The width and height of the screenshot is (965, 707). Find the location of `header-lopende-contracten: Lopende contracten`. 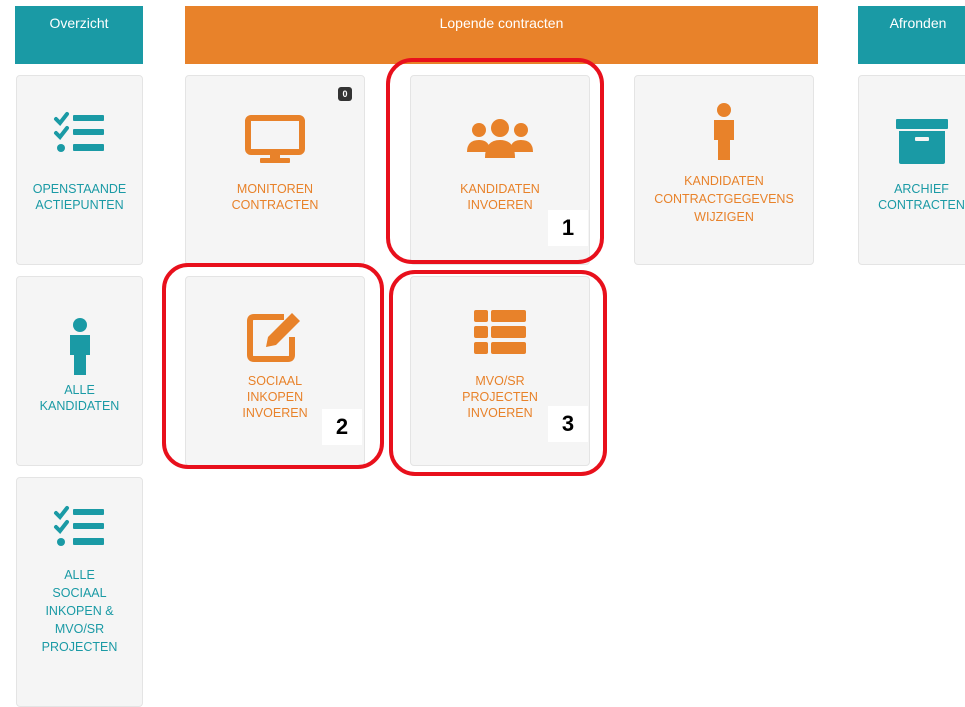

header-lopende-contracten: Lopende contracten is located at coordinates (501, 35).